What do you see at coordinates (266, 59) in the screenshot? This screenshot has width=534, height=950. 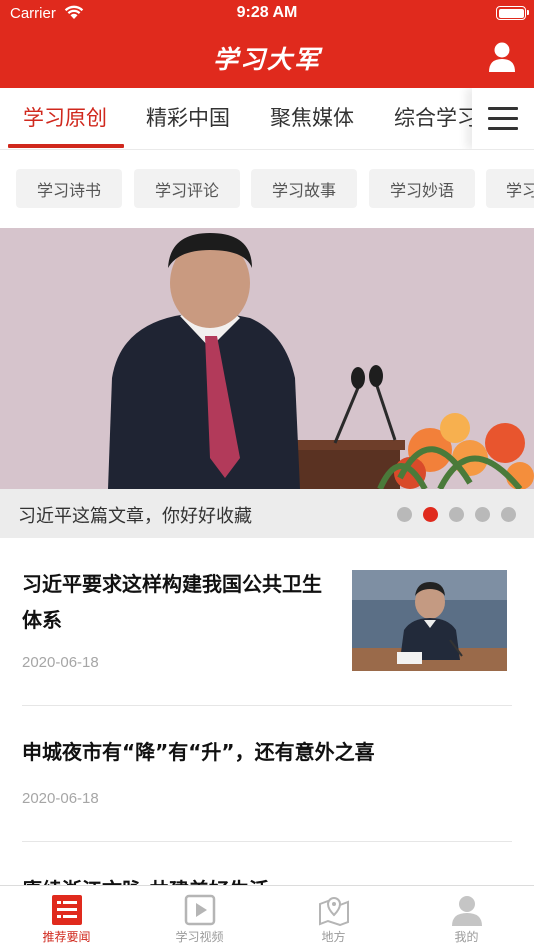 I see `app-logo: 学习大军` at bounding box center [266, 59].